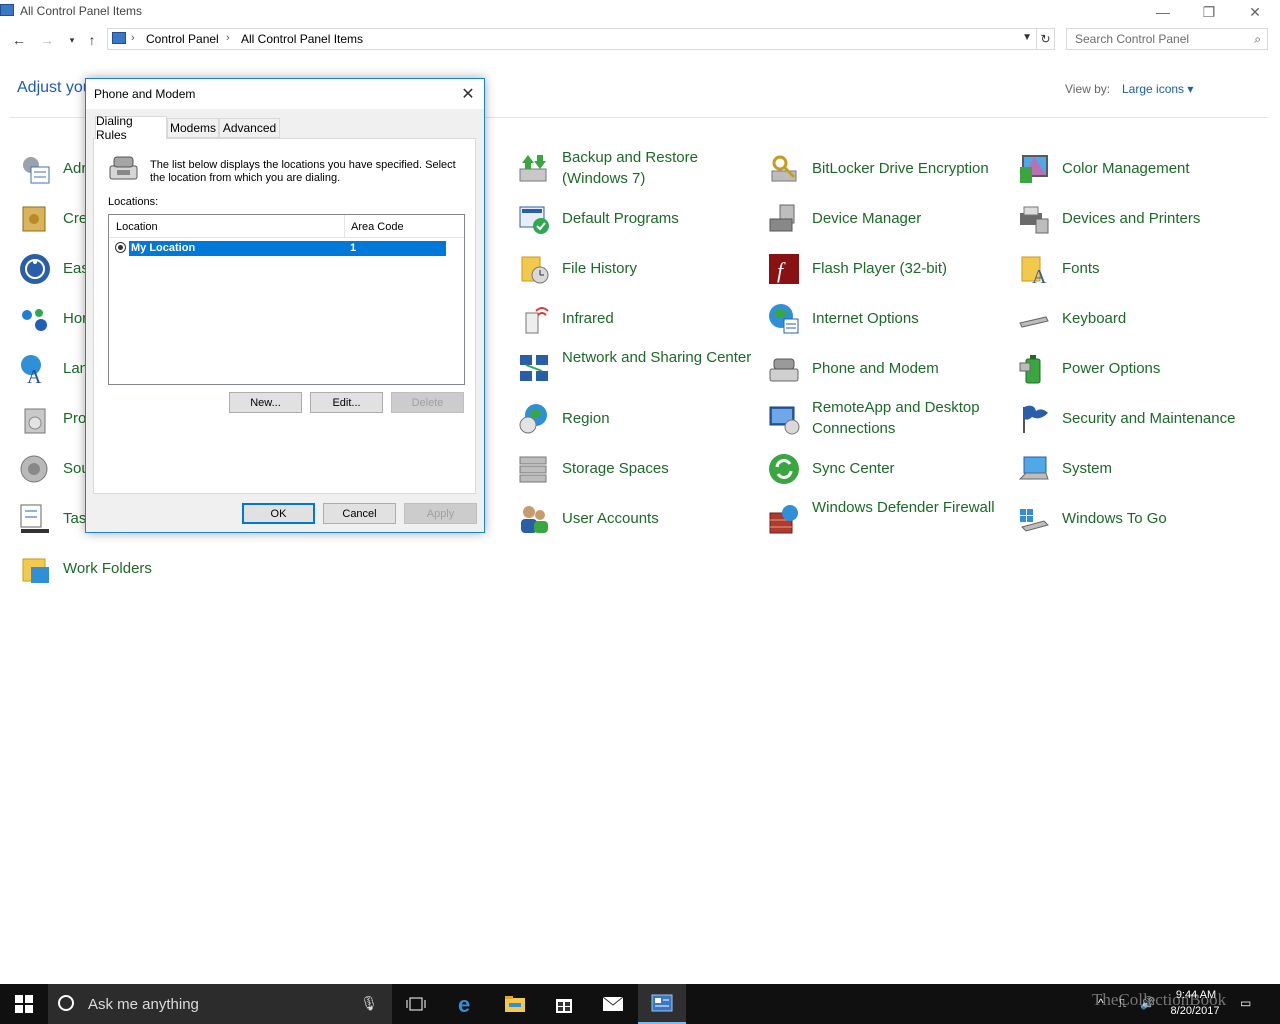 The height and width of the screenshot is (1024, 1280). I want to click on clock-date: 8/20/2017, so click(1195, 1011).